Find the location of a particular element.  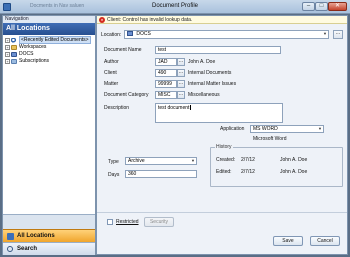

save-button: Save is located at coordinates (288, 241).